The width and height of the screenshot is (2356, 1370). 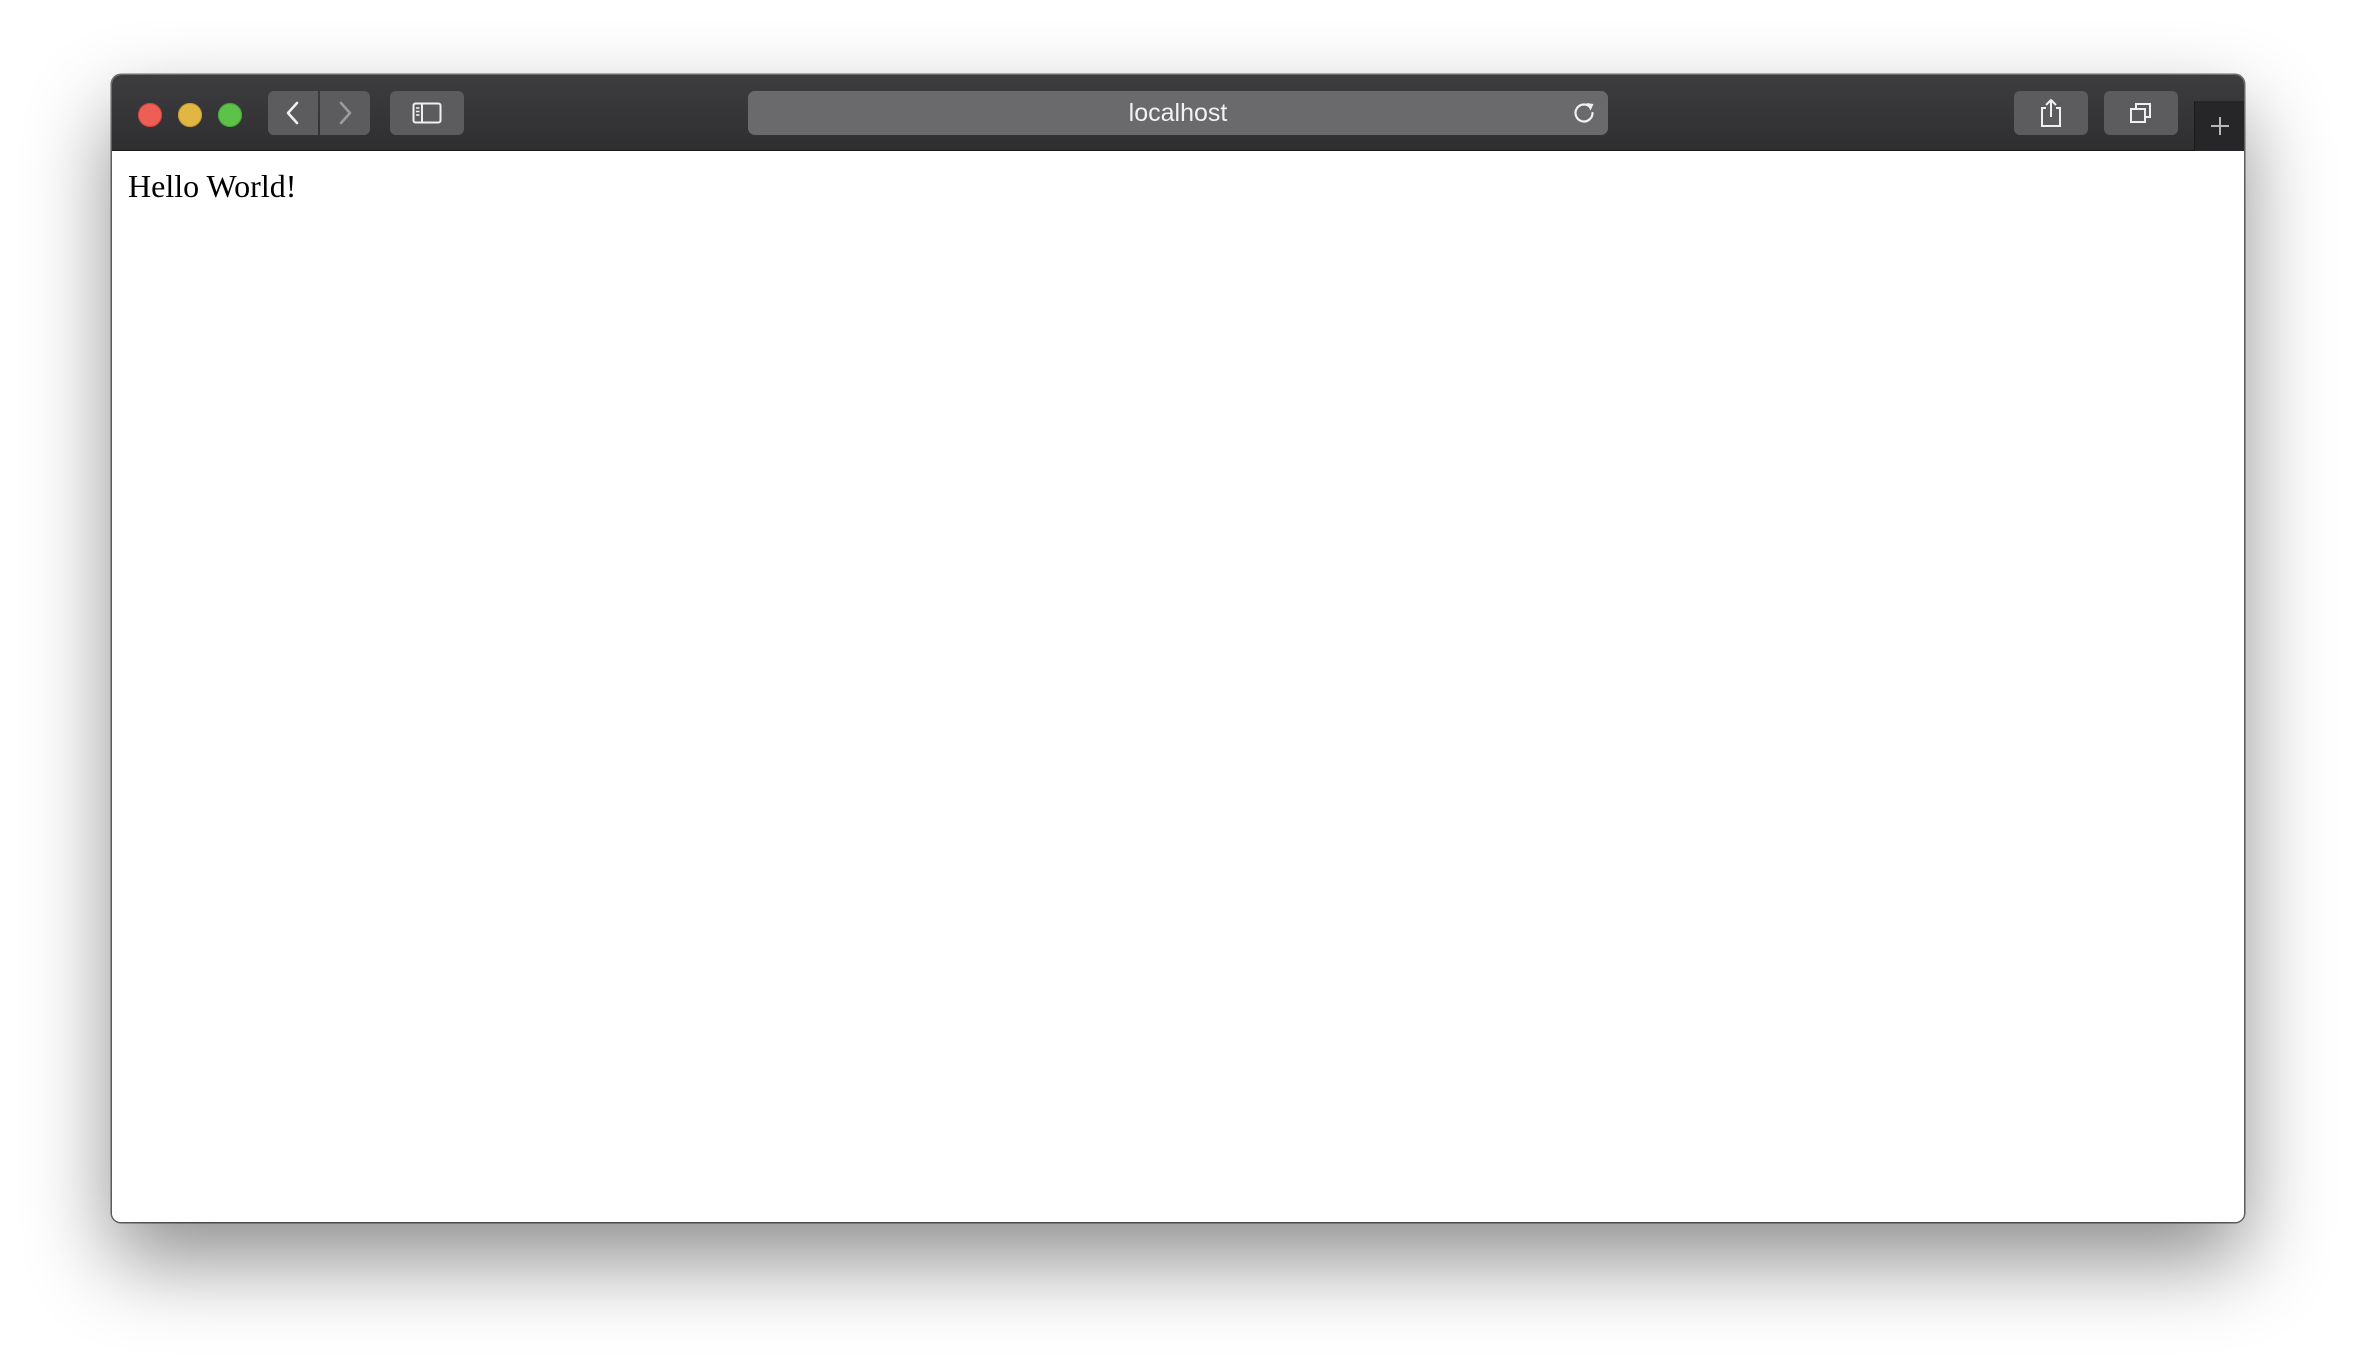 I want to click on share-icon, so click(x=2051, y=113).